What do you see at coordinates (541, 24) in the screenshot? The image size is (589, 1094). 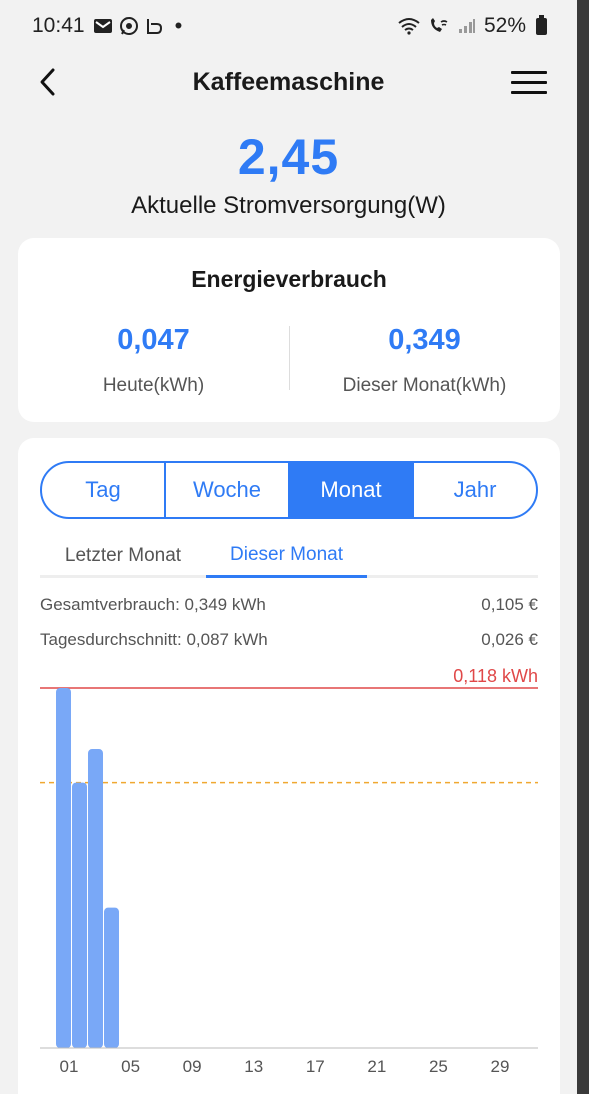 I see `battery-icon` at bounding box center [541, 24].